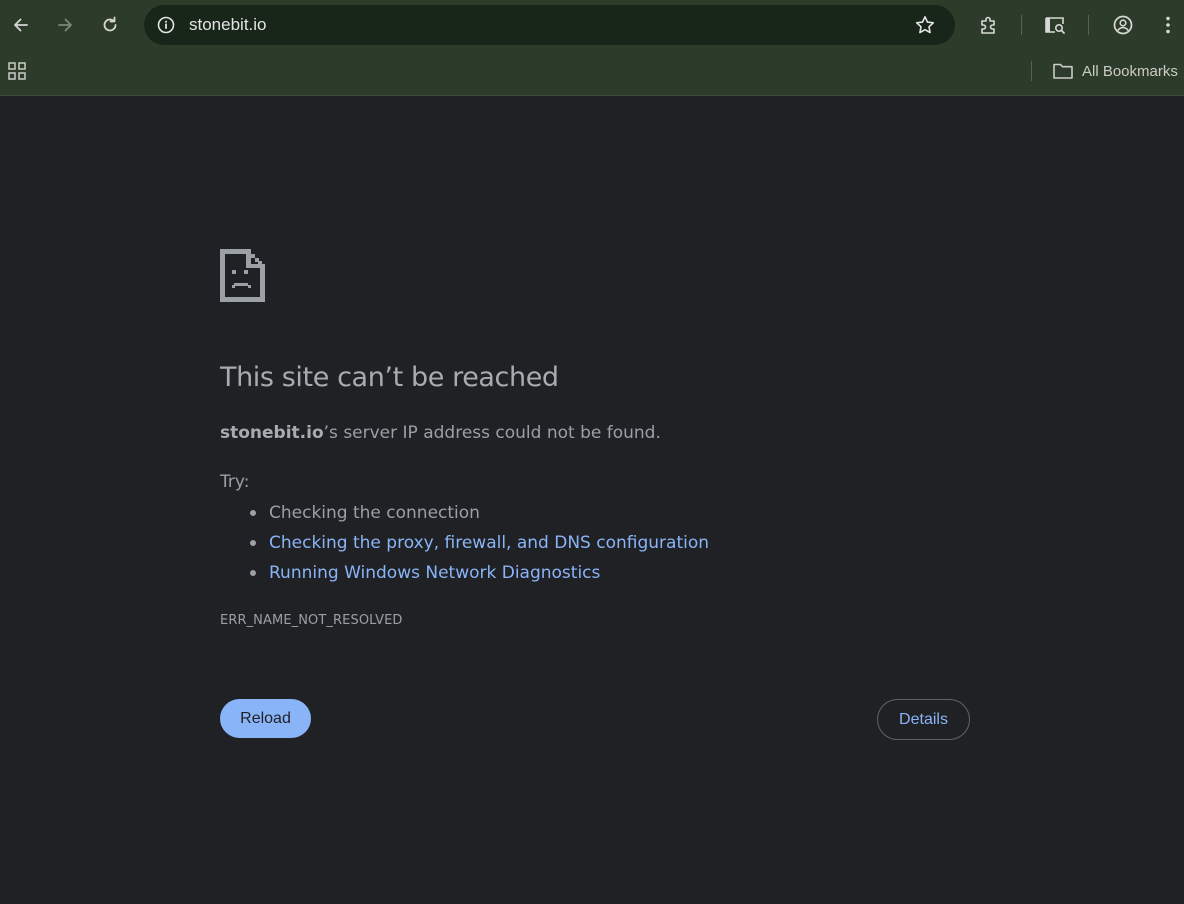 The image size is (1184, 904). I want to click on tab-search-button, so click(1055, 25).